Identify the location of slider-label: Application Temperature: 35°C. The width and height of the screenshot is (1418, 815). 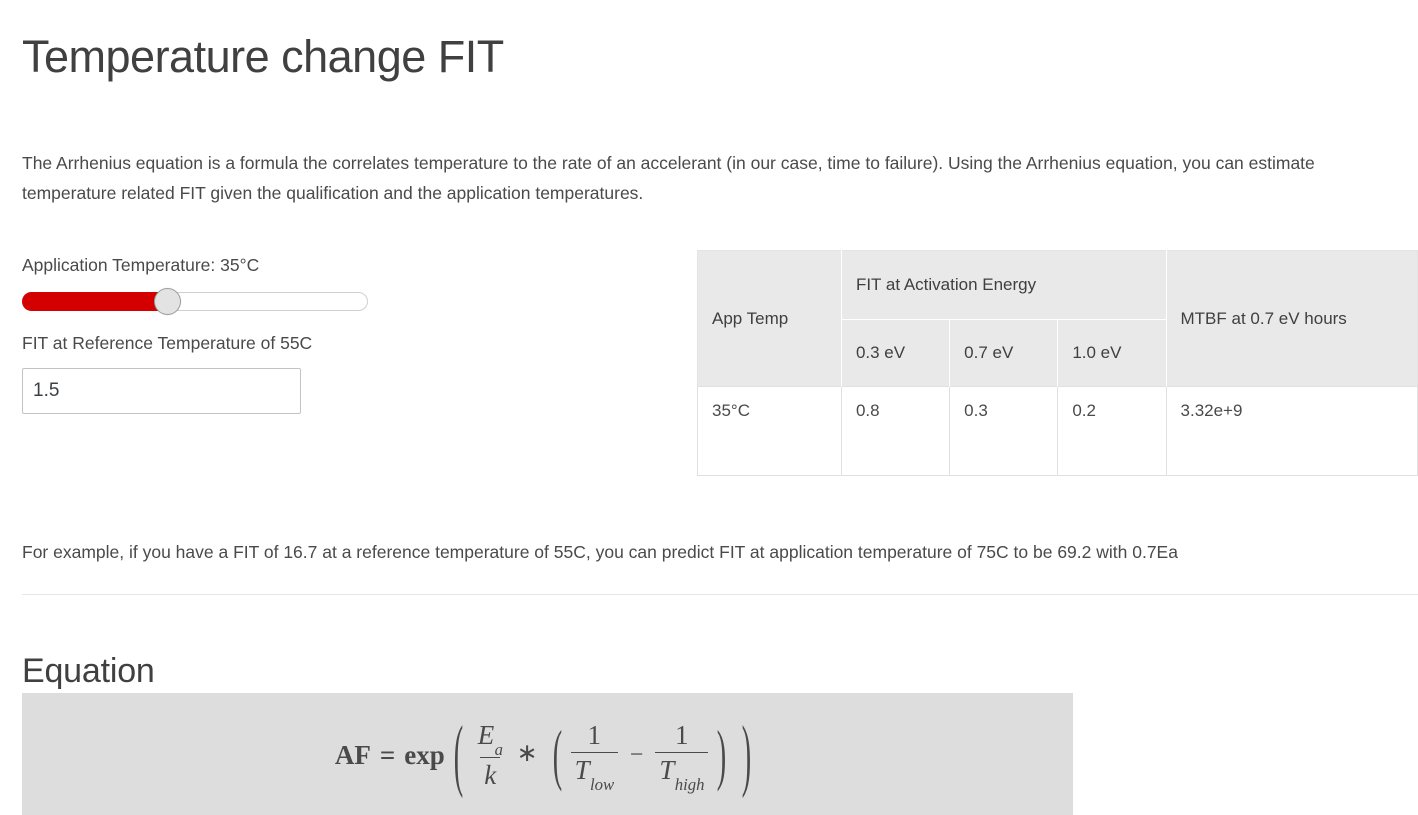
(141, 265).